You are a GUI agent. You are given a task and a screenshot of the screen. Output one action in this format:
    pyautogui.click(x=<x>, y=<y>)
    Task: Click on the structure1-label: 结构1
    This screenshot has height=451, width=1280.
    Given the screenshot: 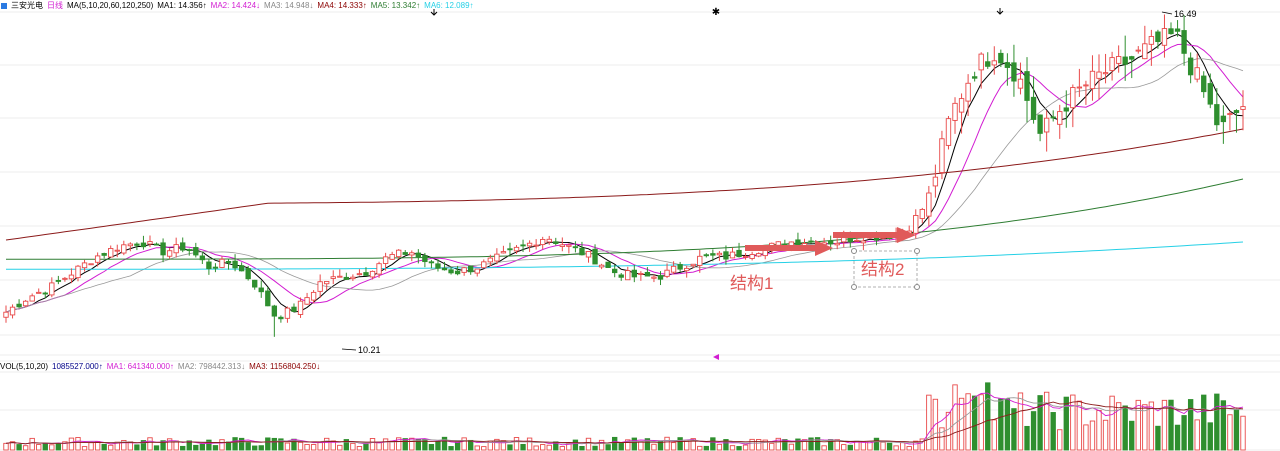 What is the action you would take?
    pyautogui.click(x=751, y=283)
    